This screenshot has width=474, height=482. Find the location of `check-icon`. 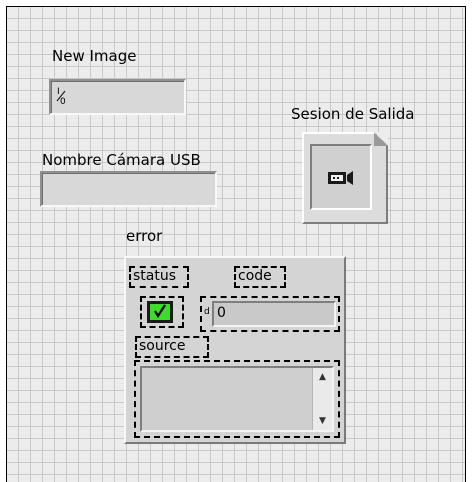

check-icon is located at coordinates (160, 312).